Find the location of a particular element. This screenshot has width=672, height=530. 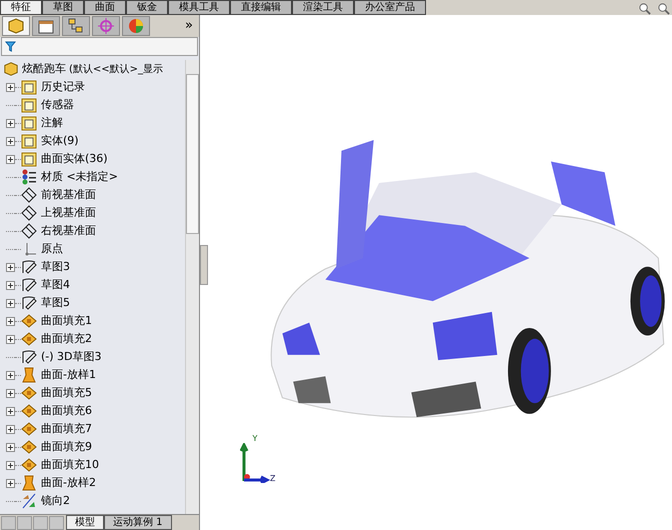

tree-item: 曲面-放样1 is located at coordinates (68, 375).